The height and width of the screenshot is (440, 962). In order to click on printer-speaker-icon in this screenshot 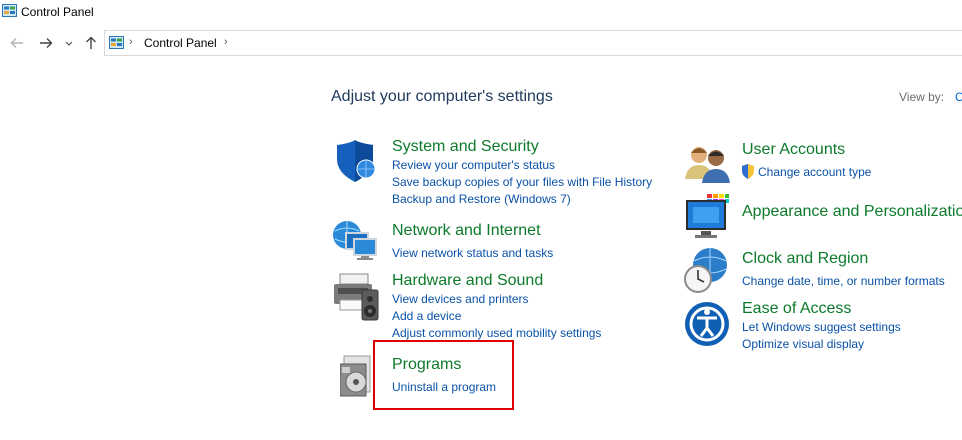, I will do `click(356, 299)`.